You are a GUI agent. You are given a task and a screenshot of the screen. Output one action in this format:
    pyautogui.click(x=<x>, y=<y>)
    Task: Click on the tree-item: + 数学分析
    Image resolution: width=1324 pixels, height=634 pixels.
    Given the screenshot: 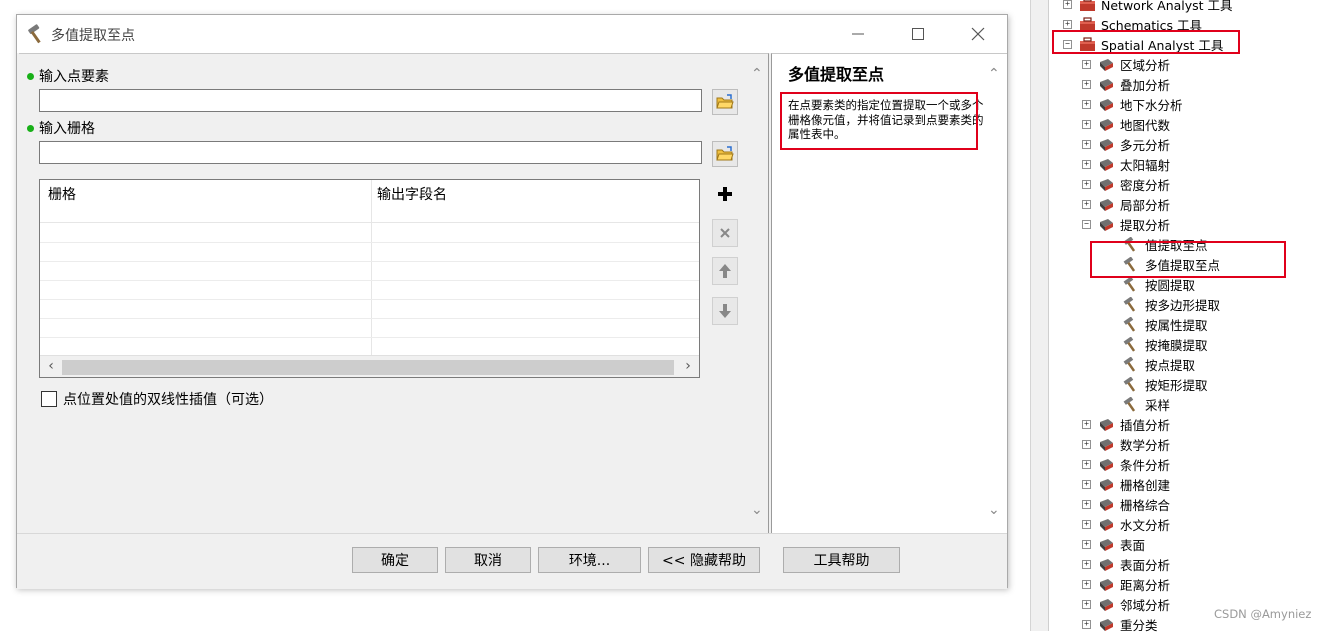 What is the action you would take?
    pyautogui.click(x=1126, y=444)
    